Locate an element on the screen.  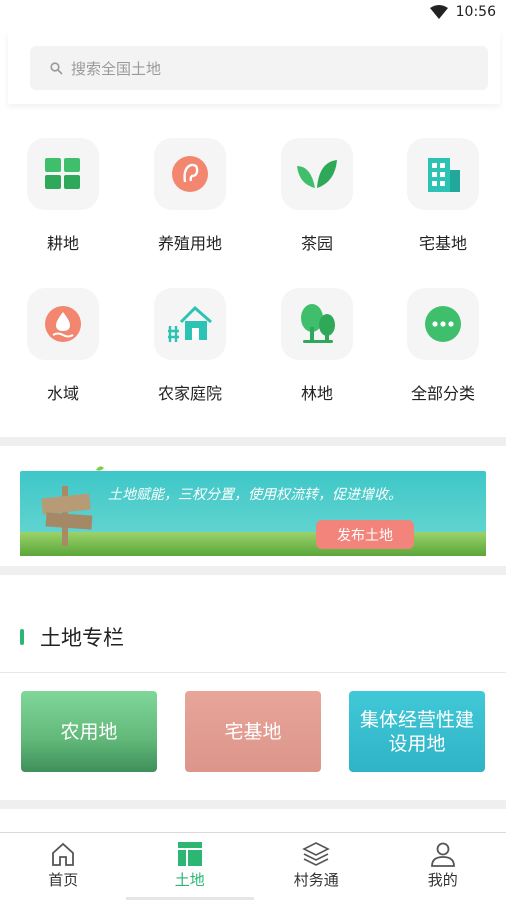
building-icon is located at coordinates (444, 175).